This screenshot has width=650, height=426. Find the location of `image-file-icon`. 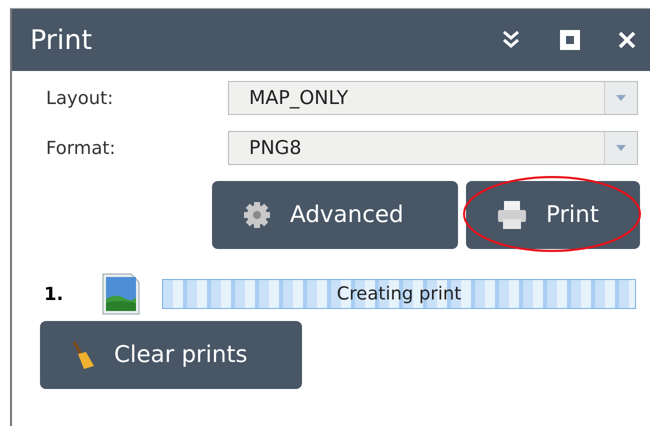

image-file-icon is located at coordinates (121, 294).